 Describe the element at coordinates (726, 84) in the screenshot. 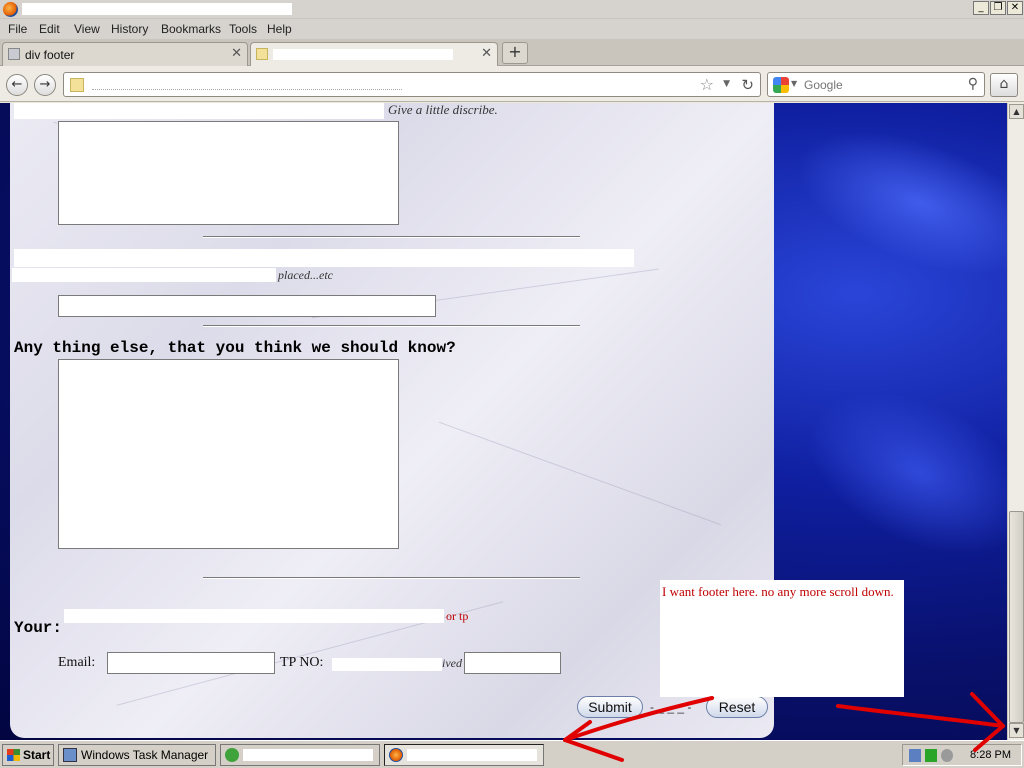

I see `url-dropdown-icon: ▼` at that location.